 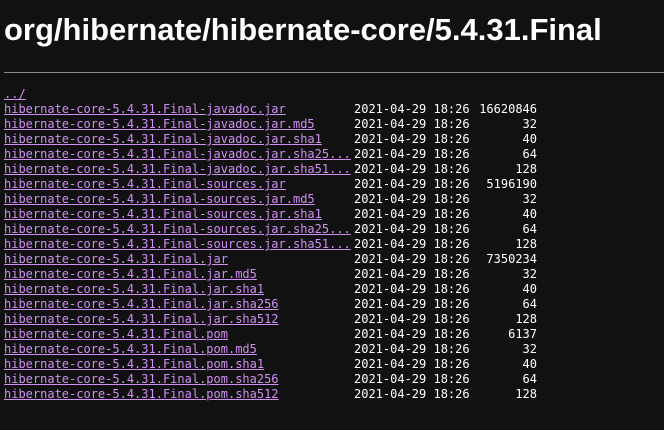 I want to click on file-size: 7350234, so click(x=511, y=259).